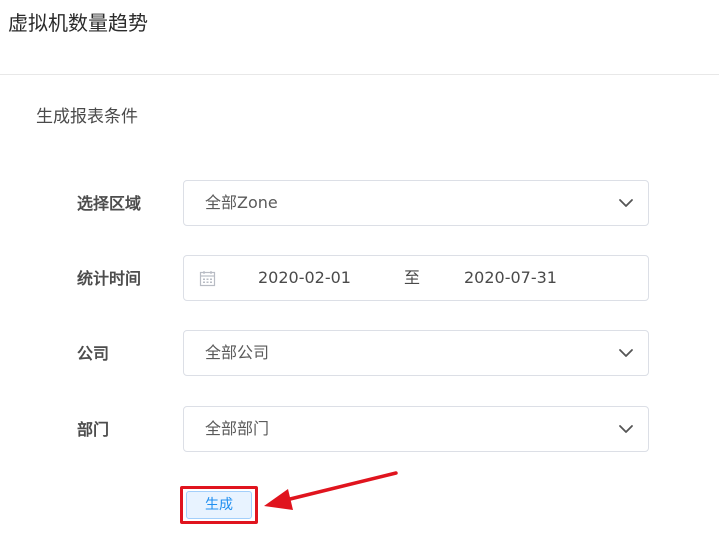 This screenshot has width=719, height=547. Describe the element at coordinates (359, 74) in the screenshot. I see `title-divider` at that location.